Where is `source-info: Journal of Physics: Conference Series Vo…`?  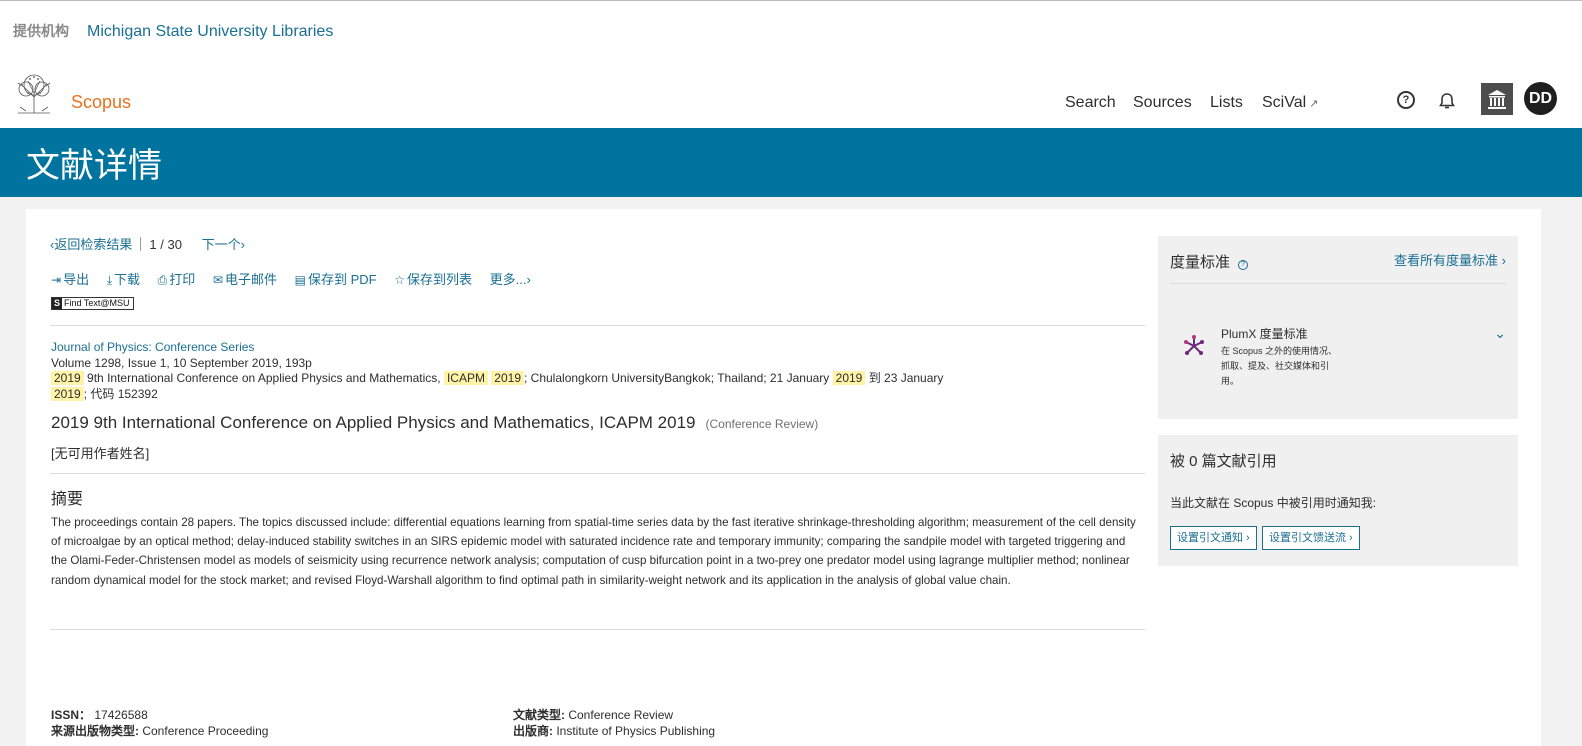 source-info: Journal of Physics: Conference Series Vo… is located at coordinates (596, 371).